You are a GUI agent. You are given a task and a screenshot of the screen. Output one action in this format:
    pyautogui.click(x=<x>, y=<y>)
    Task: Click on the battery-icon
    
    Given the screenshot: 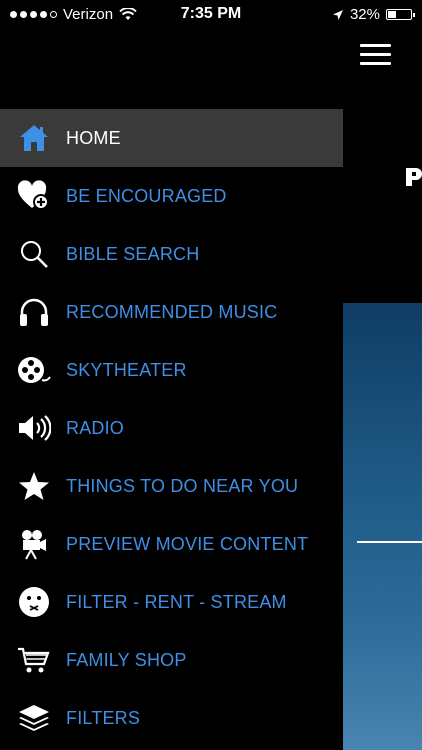 What is the action you would take?
    pyautogui.click(x=400, y=14)
    